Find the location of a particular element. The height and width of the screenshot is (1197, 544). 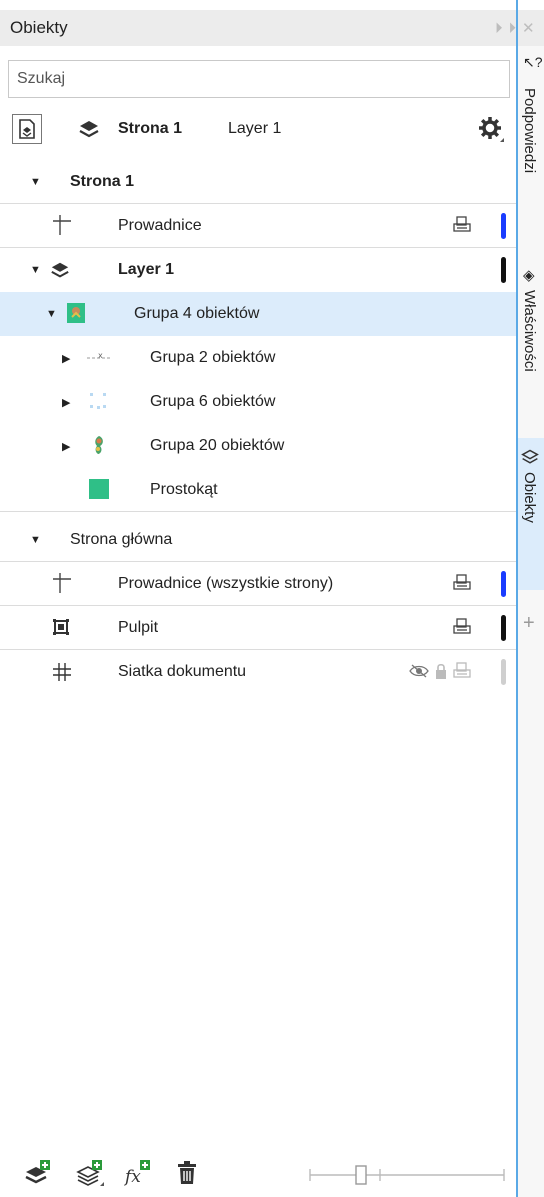

search-input is located at coordinates (259, 79).